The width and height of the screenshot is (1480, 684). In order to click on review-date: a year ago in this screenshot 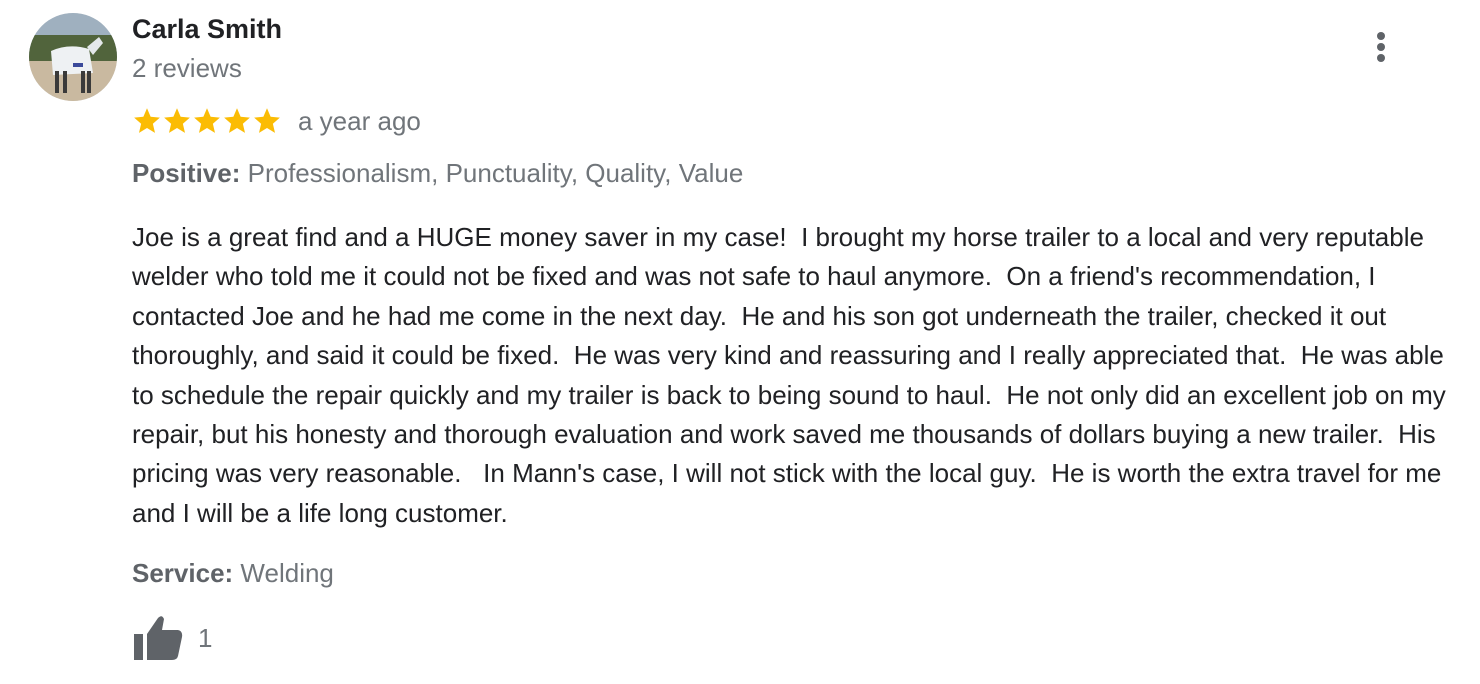, I will do `click(359, 120)`.